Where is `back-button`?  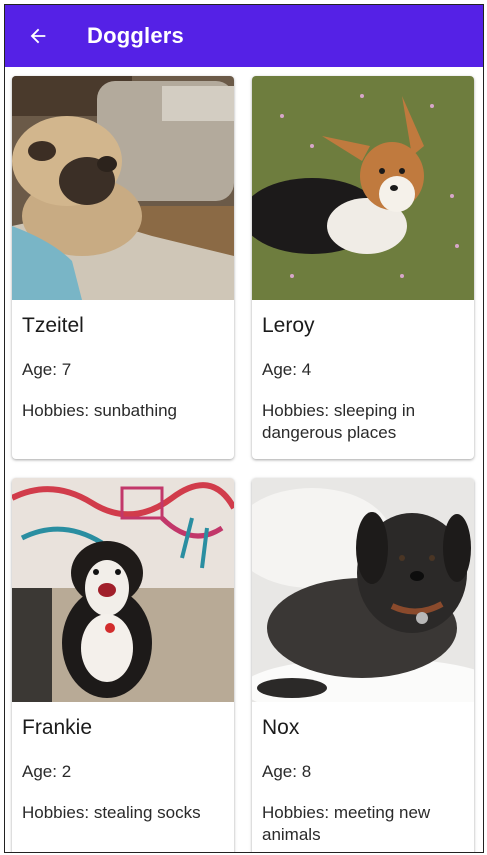
back-button is located at coordinates (38, 36).